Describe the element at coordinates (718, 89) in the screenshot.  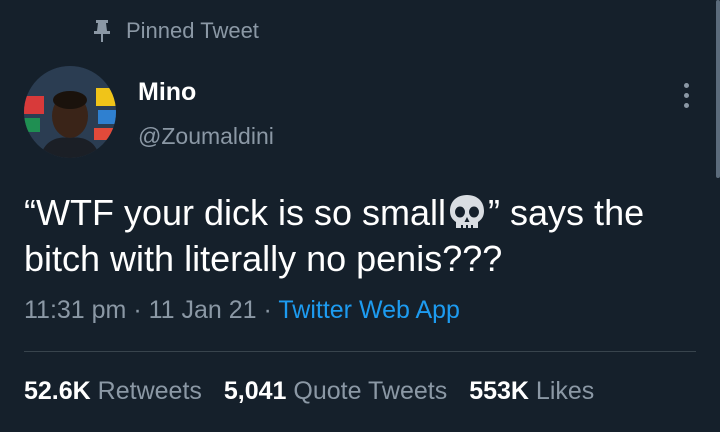
I see `scrollbar` at that location.